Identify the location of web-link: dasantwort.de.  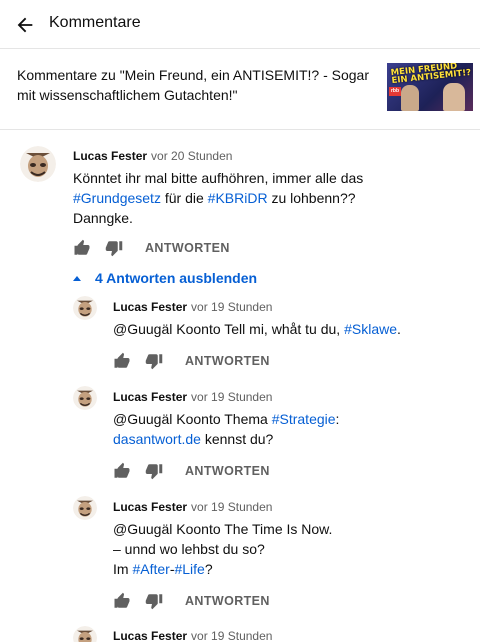
(157, 439).